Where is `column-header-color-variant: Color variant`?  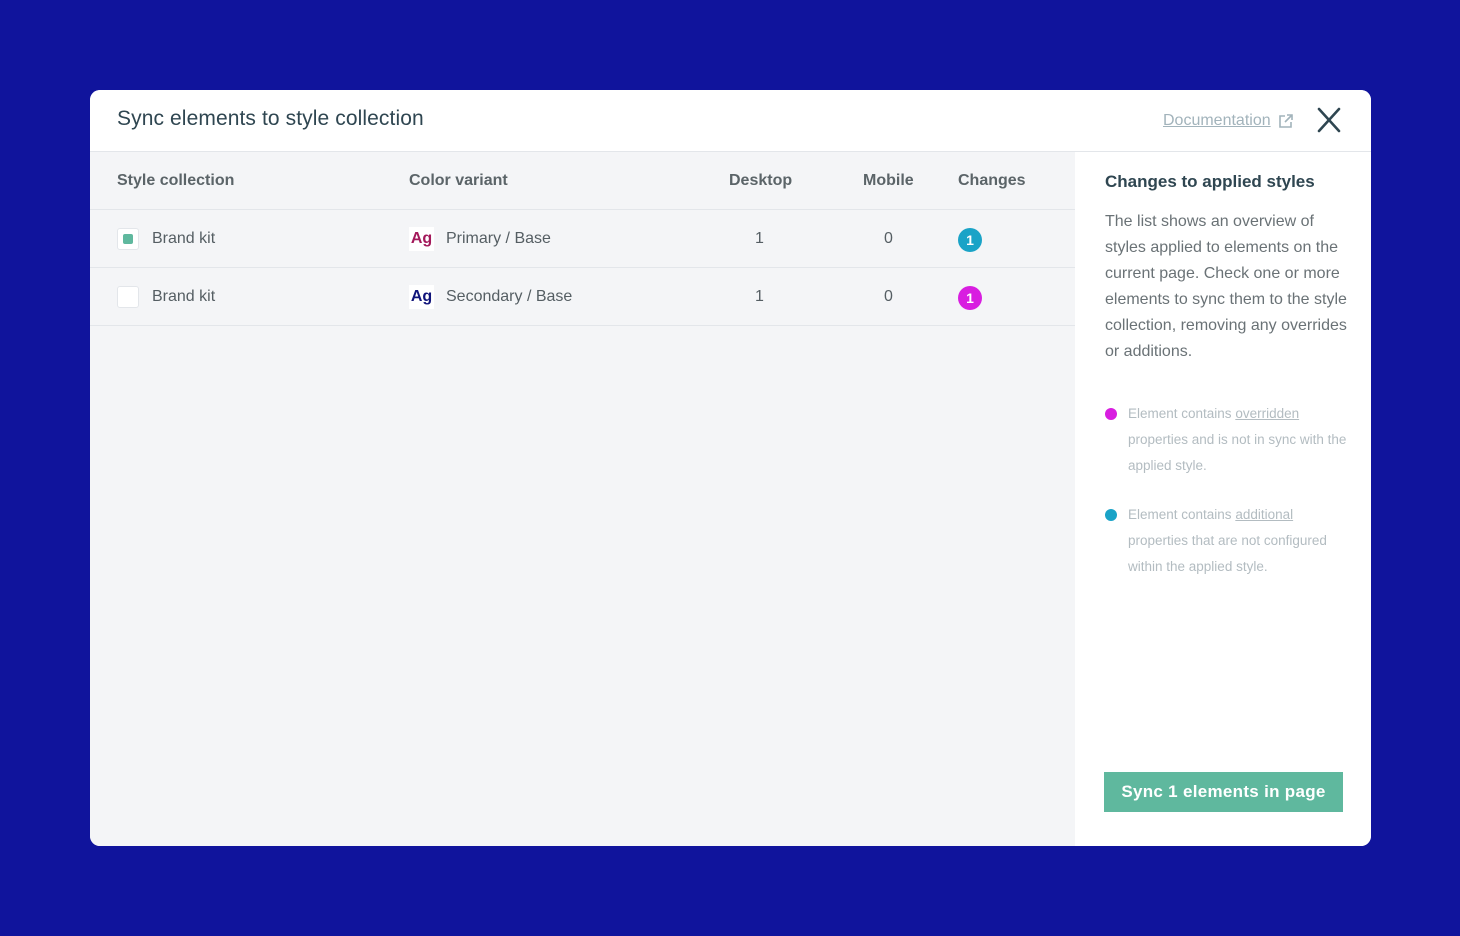 column-header-color-variant: Color variant is located at coordinates (458, 180).